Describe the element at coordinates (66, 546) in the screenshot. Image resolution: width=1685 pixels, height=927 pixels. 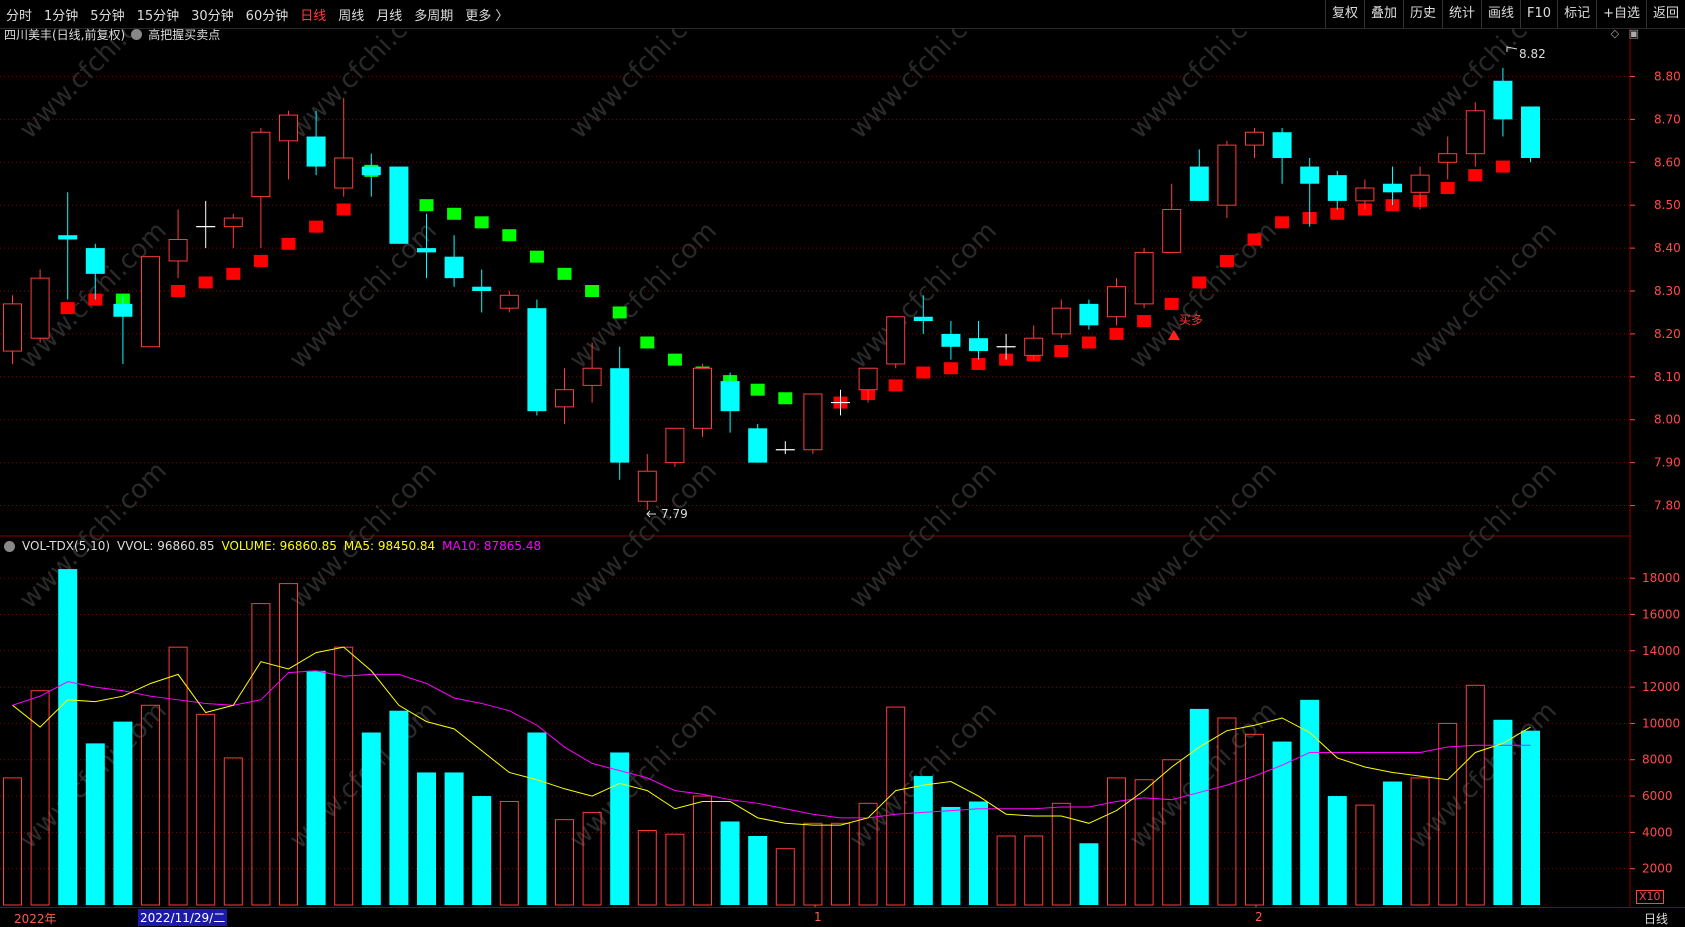
I see `volume-indicator-name: VOL-TDX(5,10)` at that location.